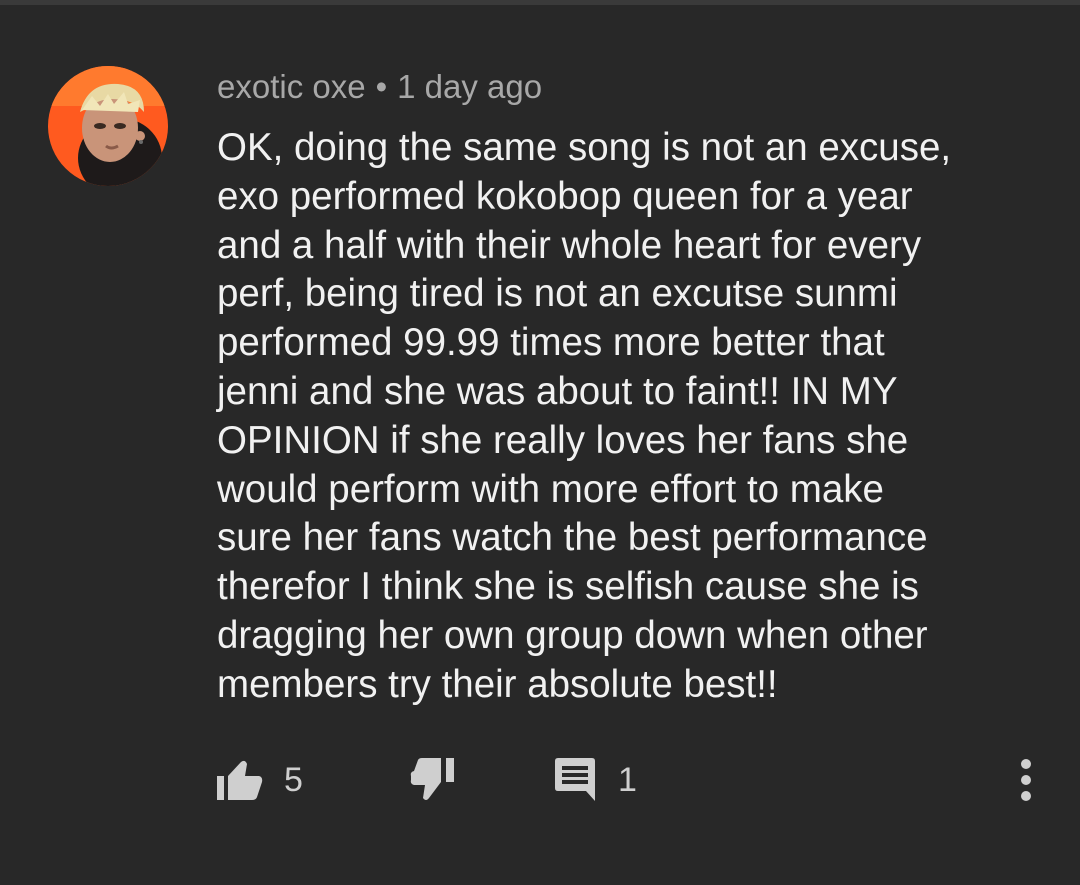 This screenshot has height=885, width=1080. I want to click on comment-text-line: dragging her own group down when other, so click(572, 635).